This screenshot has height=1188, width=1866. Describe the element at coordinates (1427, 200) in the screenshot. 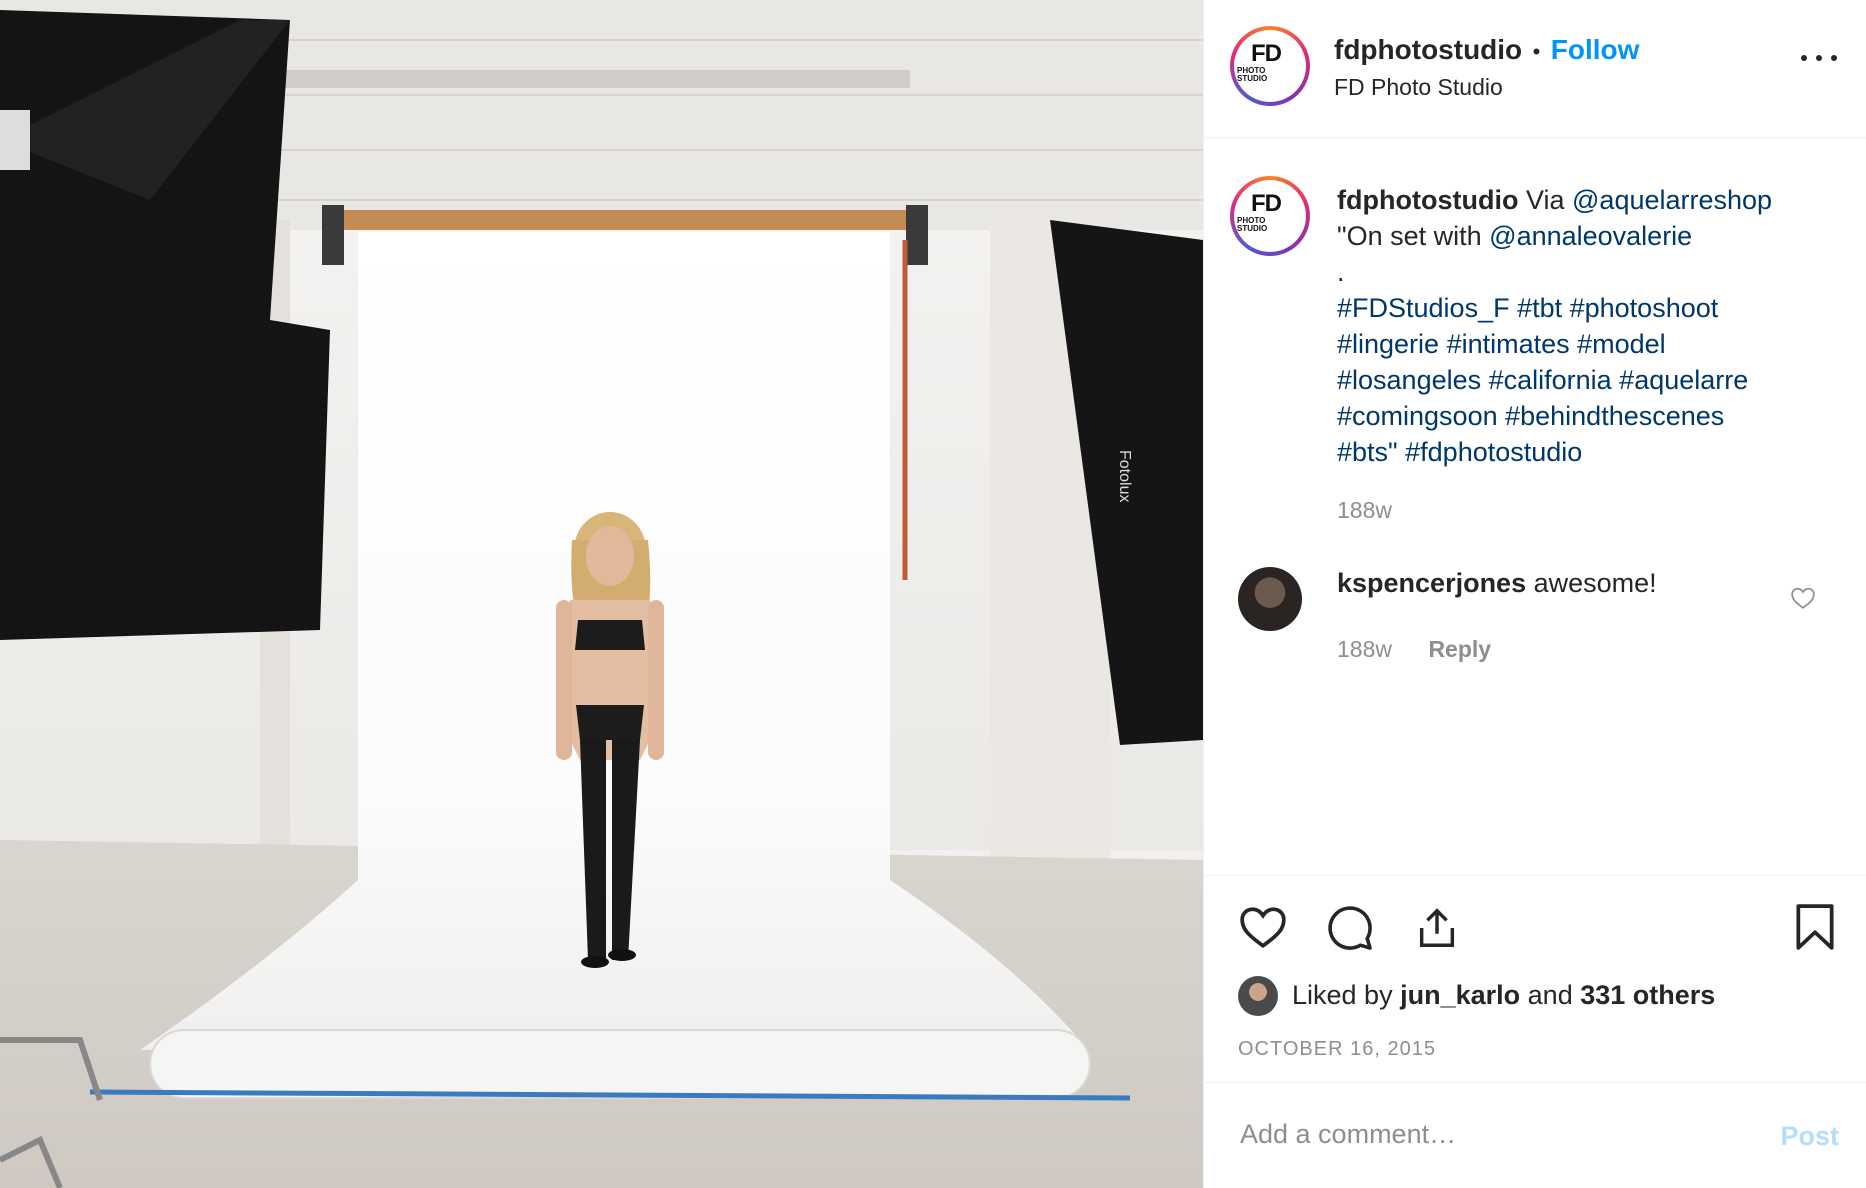

I see `caption-username: fdphotostudio` at that location.